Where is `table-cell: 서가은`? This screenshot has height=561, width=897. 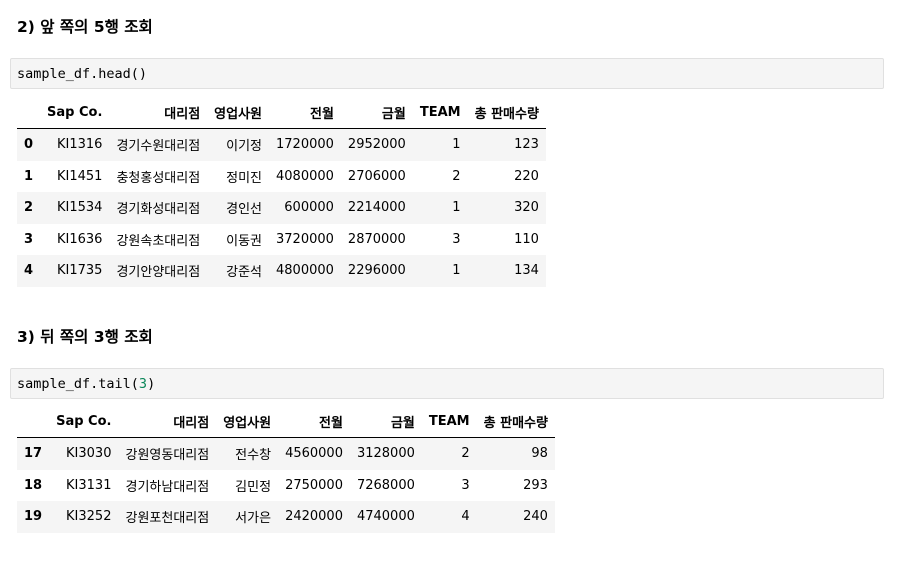
table-cell: 서가은 is located at coordinates (253, 519).